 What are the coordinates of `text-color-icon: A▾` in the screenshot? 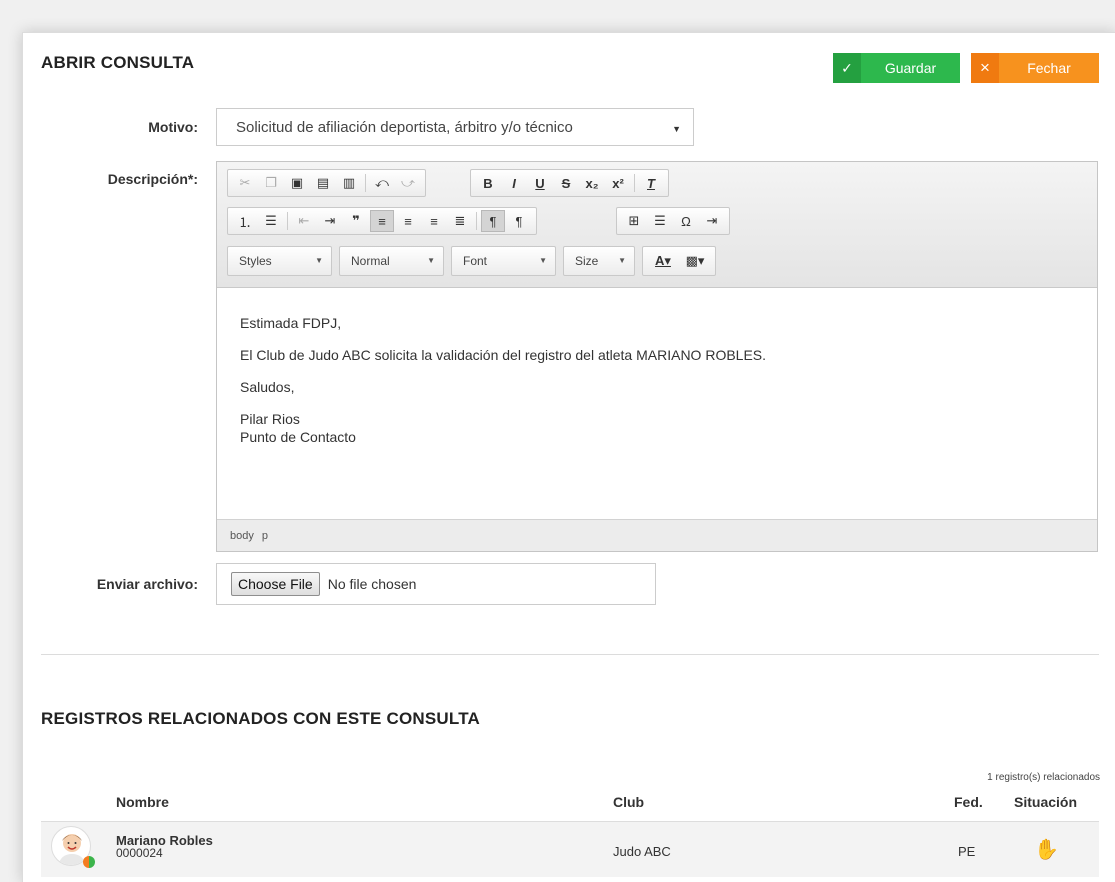 It's located at (663, 261).